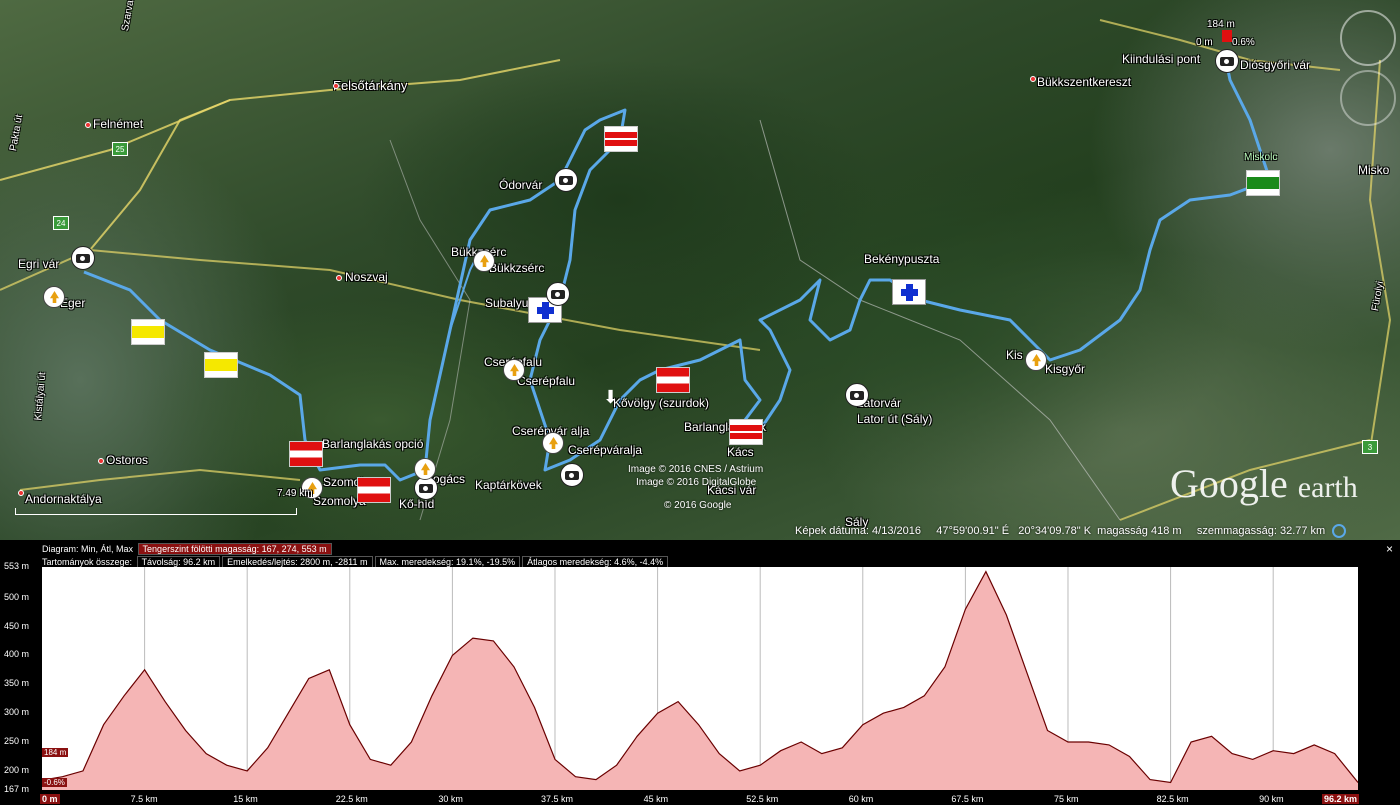 The width and height of the screenshot is (1400, 805). Describe the element at coordinates (17, 683) in the screenshot. I see `y-tick-label: 350 m` at that location.